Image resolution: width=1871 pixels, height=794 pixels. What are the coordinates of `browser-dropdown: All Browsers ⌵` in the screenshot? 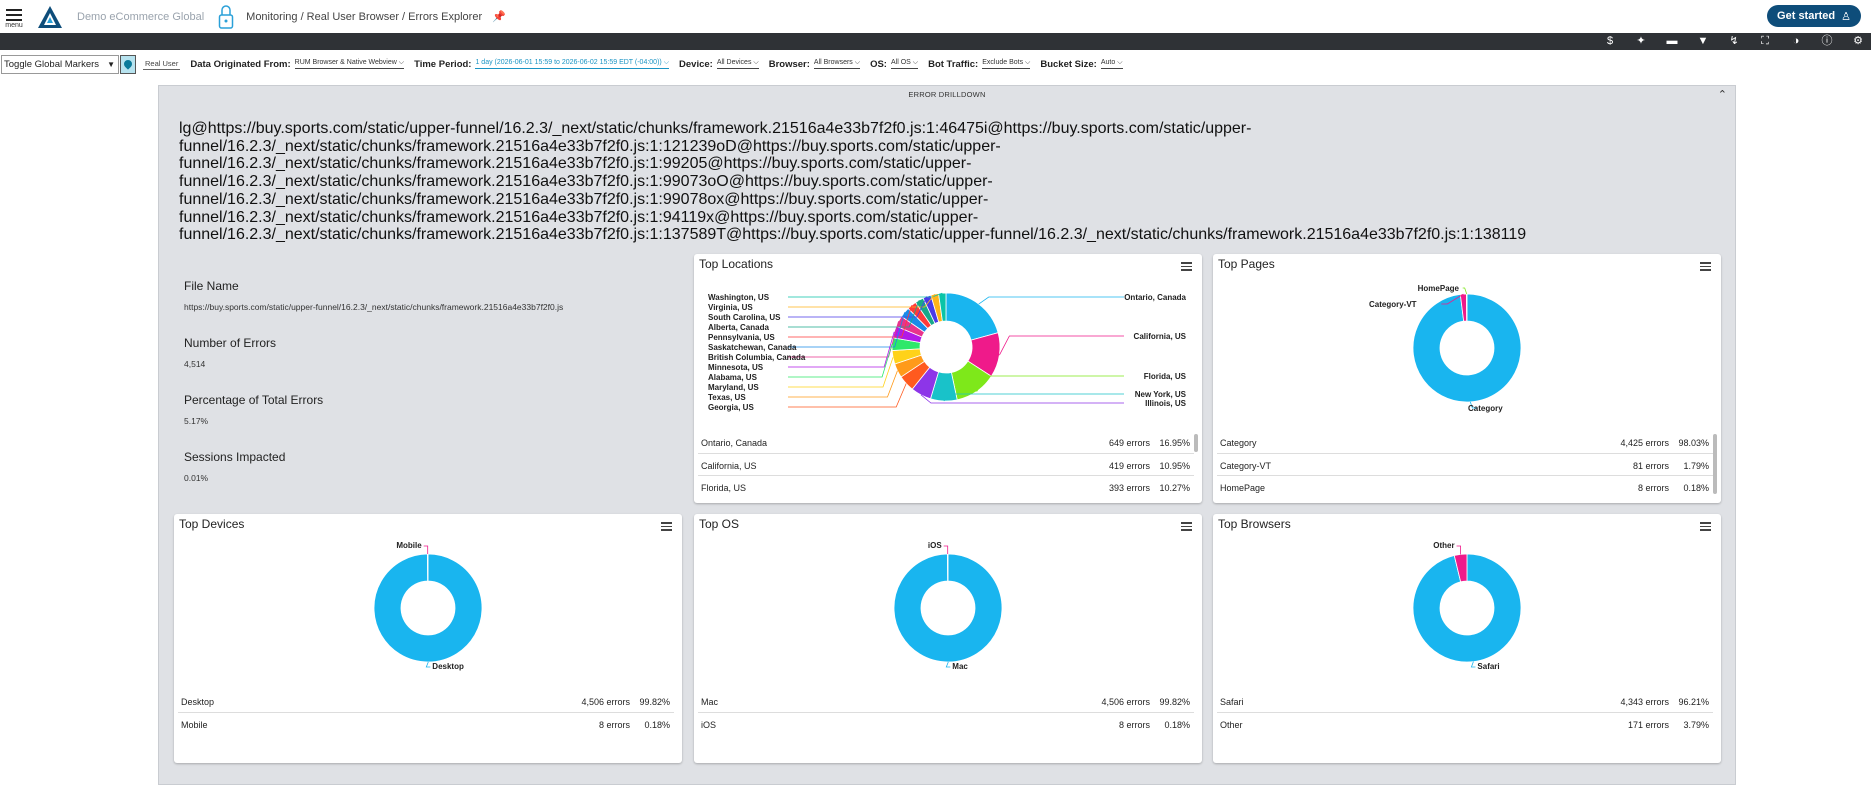 It's located at (837, 64).